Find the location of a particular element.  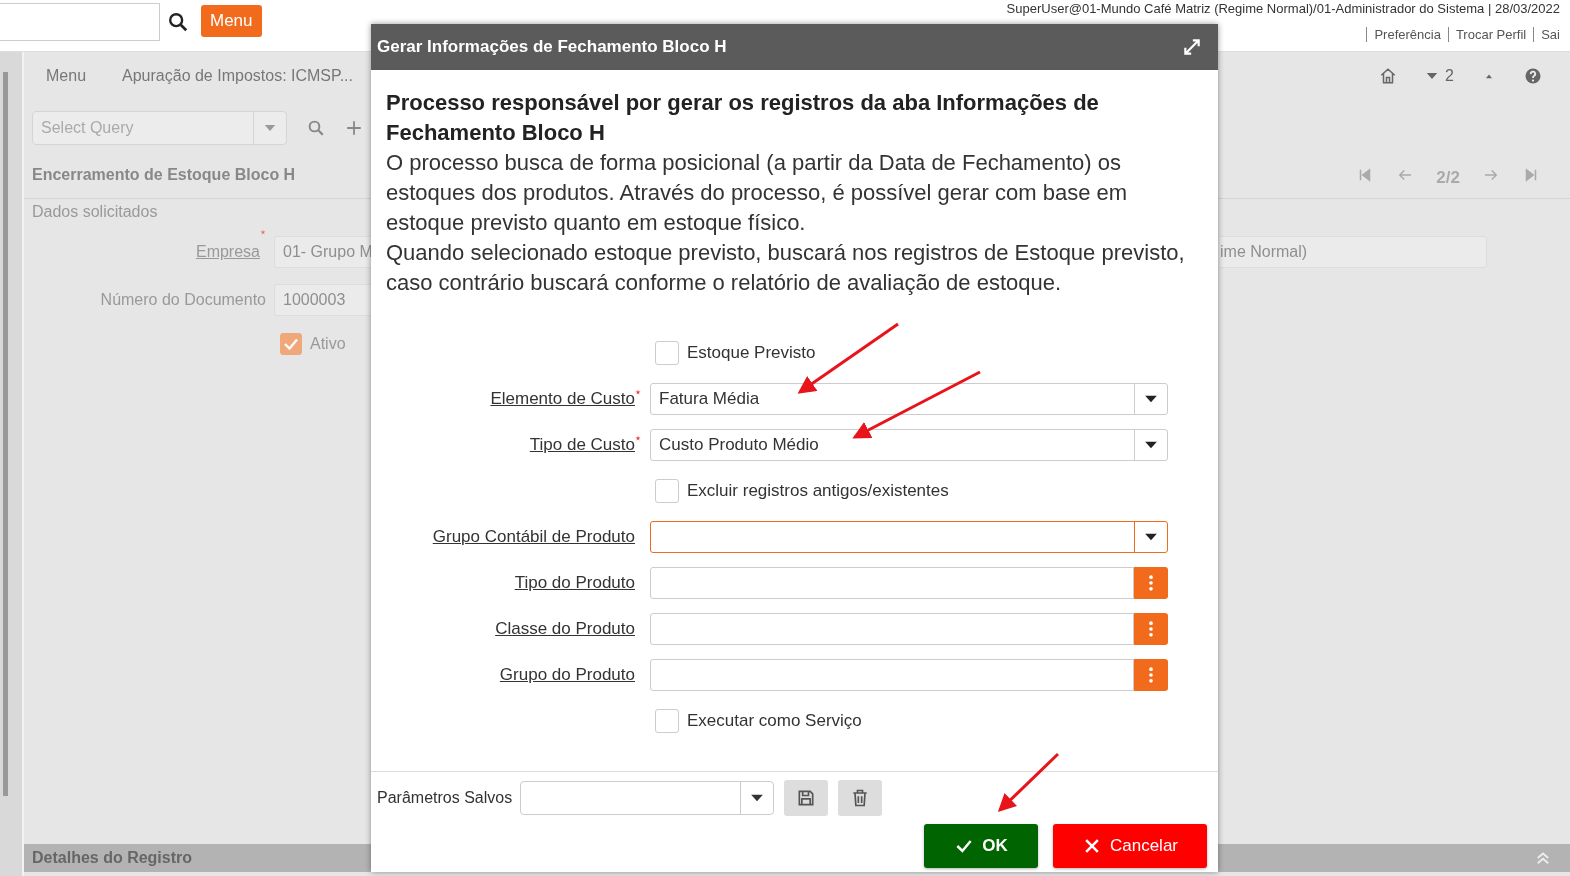

description-paragraph: O processo busca de forma posicional (a partir da Data de Fechamento) os estoques dos produtos. Através do processo, é possível gerar com base em estoque previsto quanto em estoque físico. is located at coordinates (757, 193).